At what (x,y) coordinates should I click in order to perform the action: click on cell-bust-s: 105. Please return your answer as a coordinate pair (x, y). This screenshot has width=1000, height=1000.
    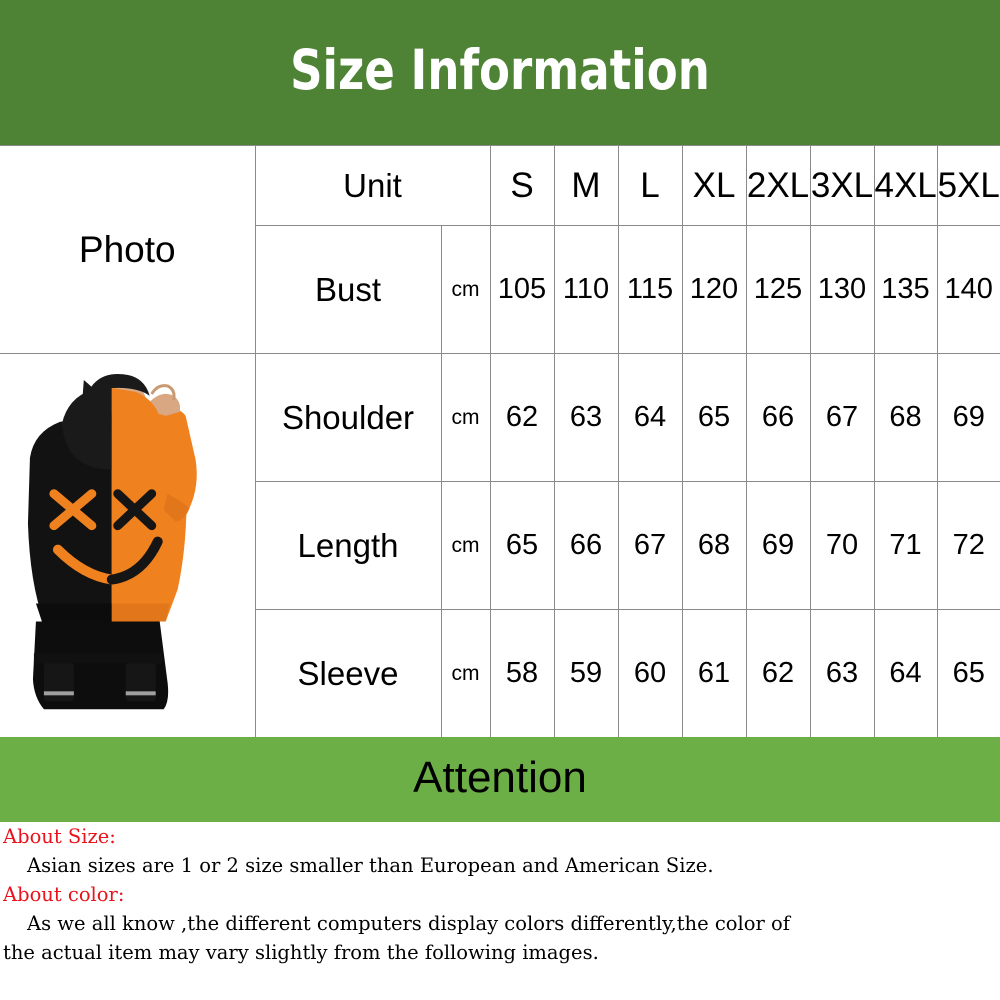
    Looking at the image, I should click on (522, 289).